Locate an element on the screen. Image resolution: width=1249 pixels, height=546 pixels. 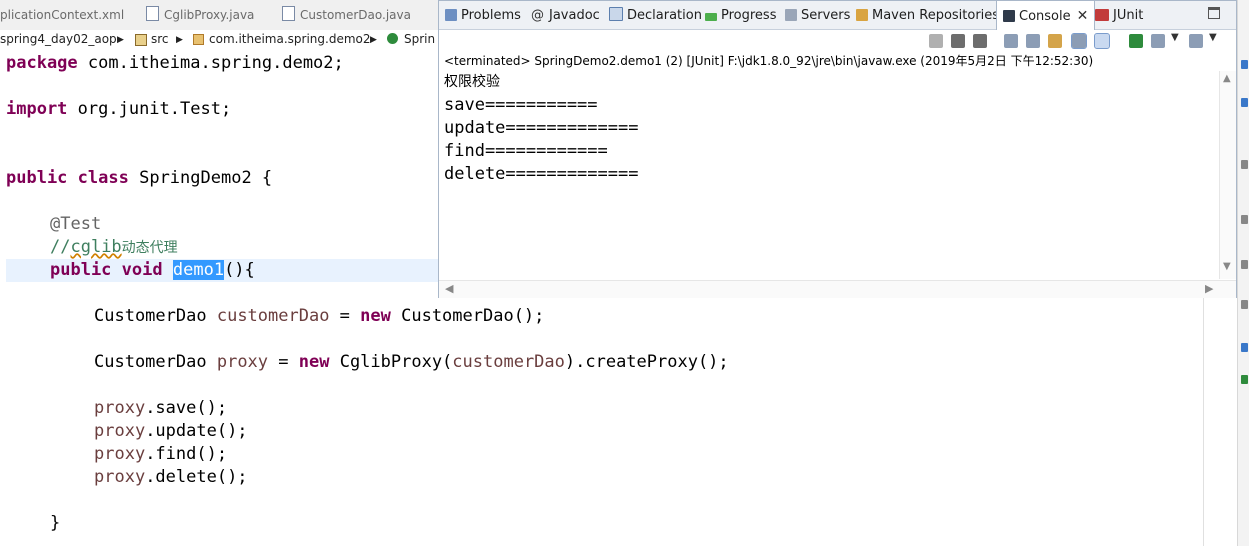
clear-console-icon is located at coordinates (1011, 41).